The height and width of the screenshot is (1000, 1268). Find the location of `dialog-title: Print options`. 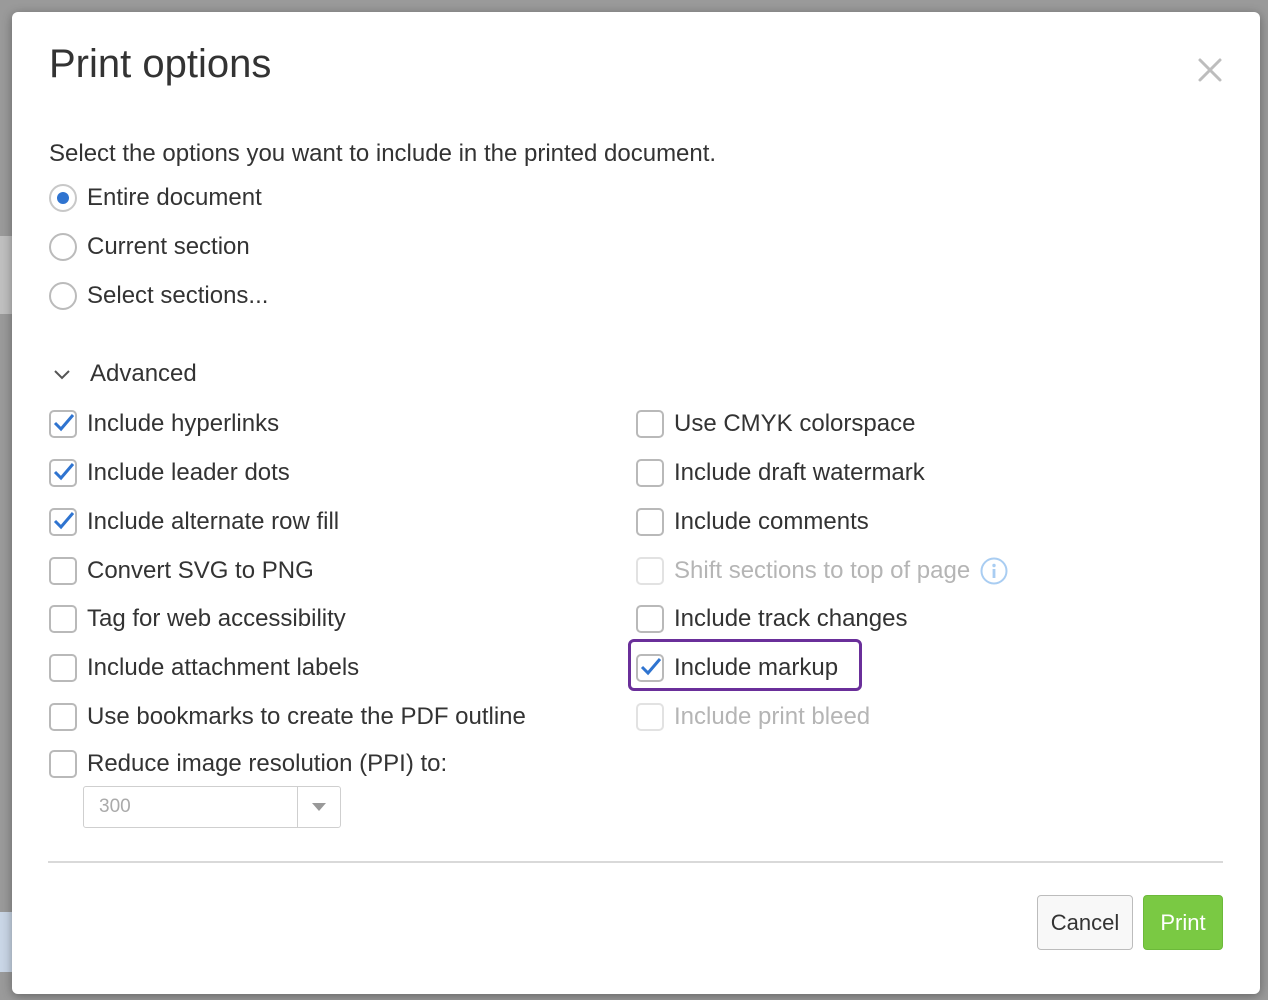

dialog-title: Print options is located at coordinates (160, 64).